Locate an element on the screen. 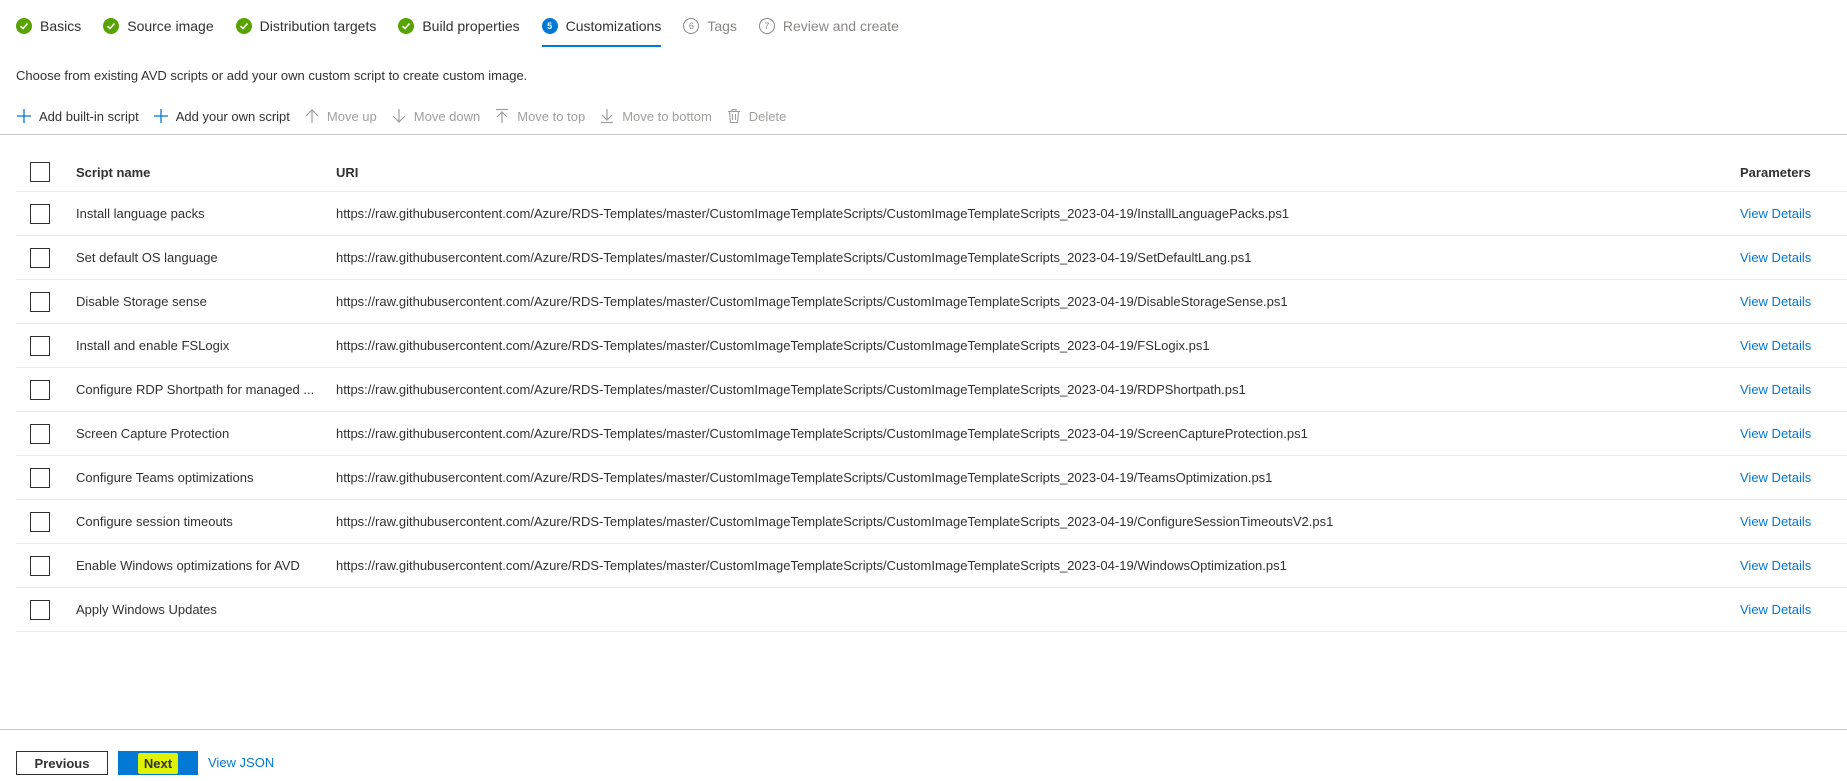 This screenshot has width=1847, height=781. move-up-button: Move up is located at coordinates (340, 116).